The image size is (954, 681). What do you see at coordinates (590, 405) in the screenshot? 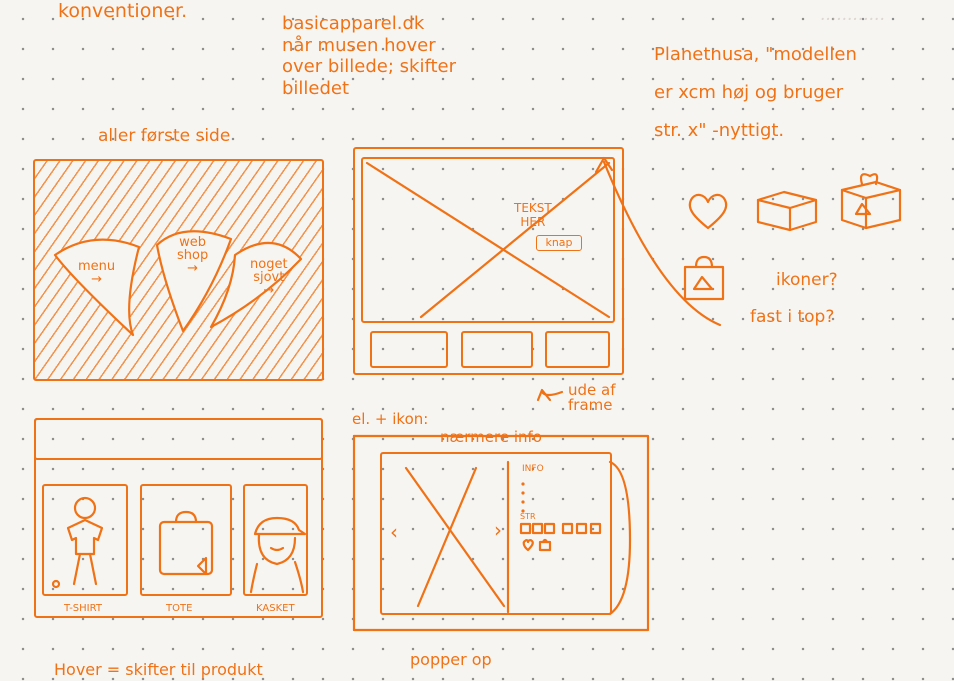
I see `note-line: frame` at bounding box center [590, 405].